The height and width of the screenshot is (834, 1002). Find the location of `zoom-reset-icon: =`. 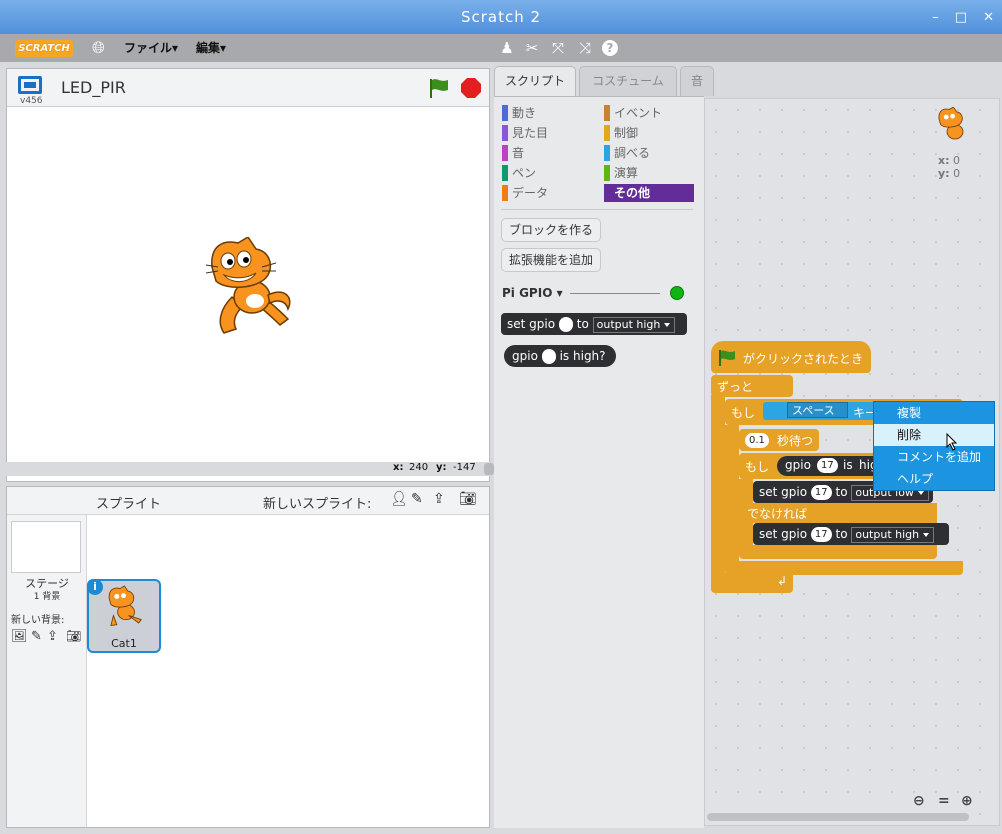

zoom-reset-icon: = is located at coordinates (944, 801).